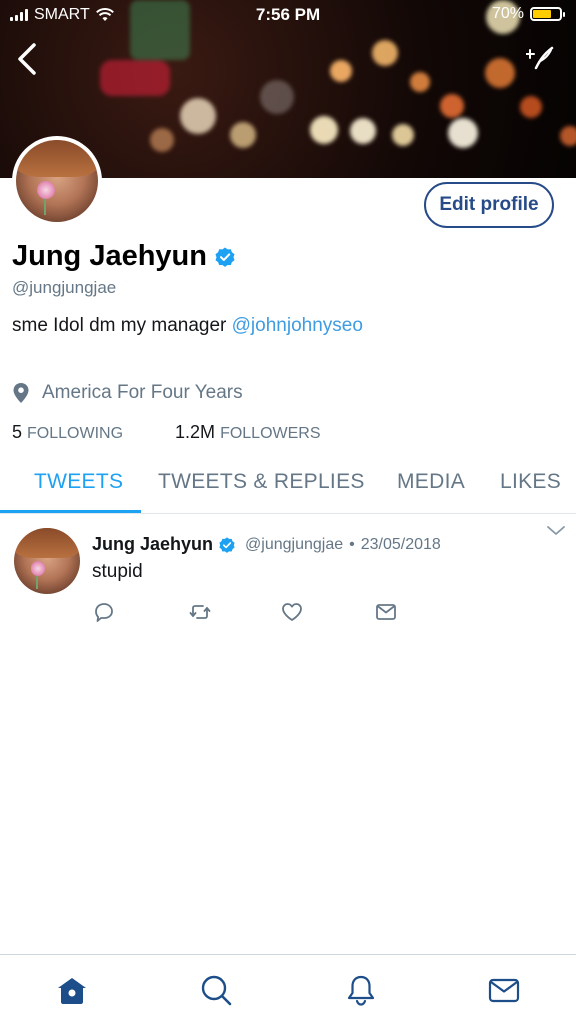 Image resolution: width=576 pixels, height=1024 pixels. Describe the element at coordinates (530, 482) in the screenshot. I see `tab-likes: LIKES` at that location.